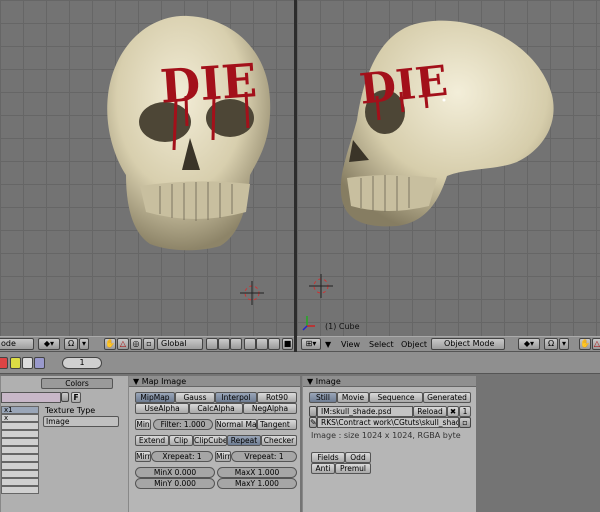 This screenshot has height=512, width=600. What do you see at coordinates (136, 344) in the screenshot?
I see `scale-manipulator-icon: ◎` at bounding box center [136, 344].